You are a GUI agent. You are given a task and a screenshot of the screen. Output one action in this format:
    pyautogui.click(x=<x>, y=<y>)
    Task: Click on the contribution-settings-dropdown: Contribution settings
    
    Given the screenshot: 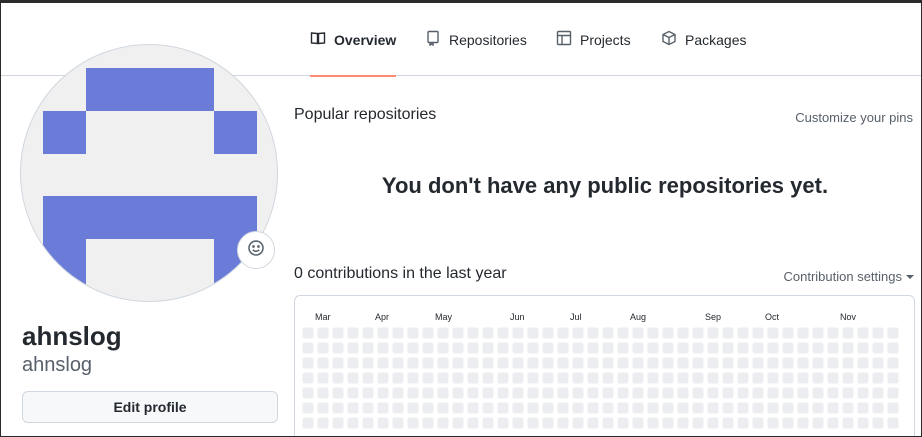 What is the action you would take?
    pyautogui.click(x=848, y=276)
    